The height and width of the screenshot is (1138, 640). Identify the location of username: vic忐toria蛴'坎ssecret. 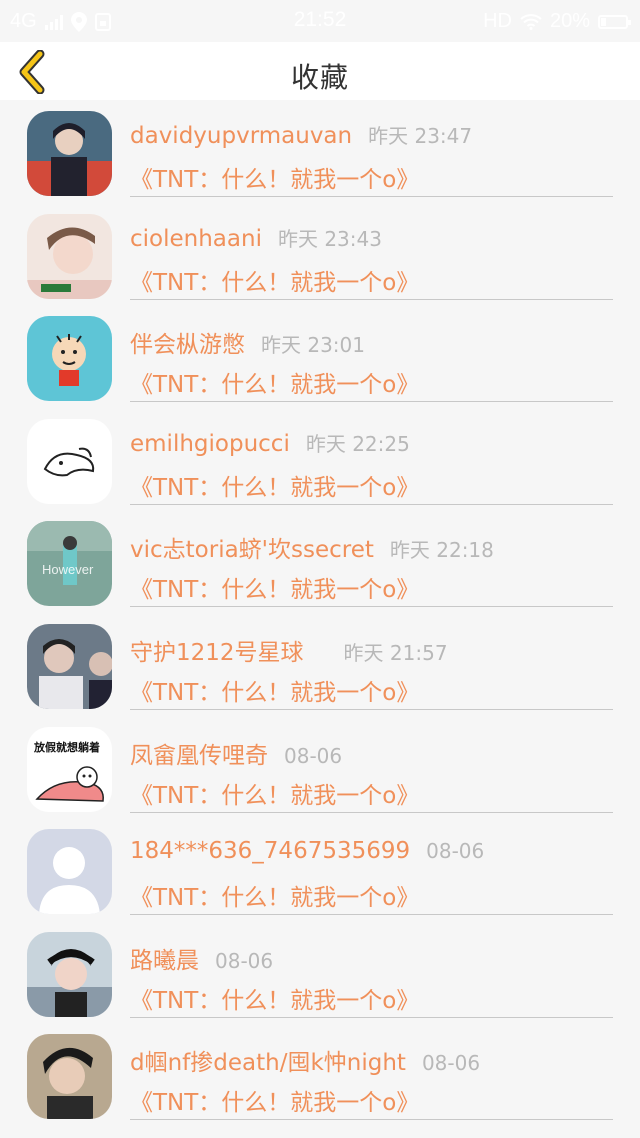
(252, 550).